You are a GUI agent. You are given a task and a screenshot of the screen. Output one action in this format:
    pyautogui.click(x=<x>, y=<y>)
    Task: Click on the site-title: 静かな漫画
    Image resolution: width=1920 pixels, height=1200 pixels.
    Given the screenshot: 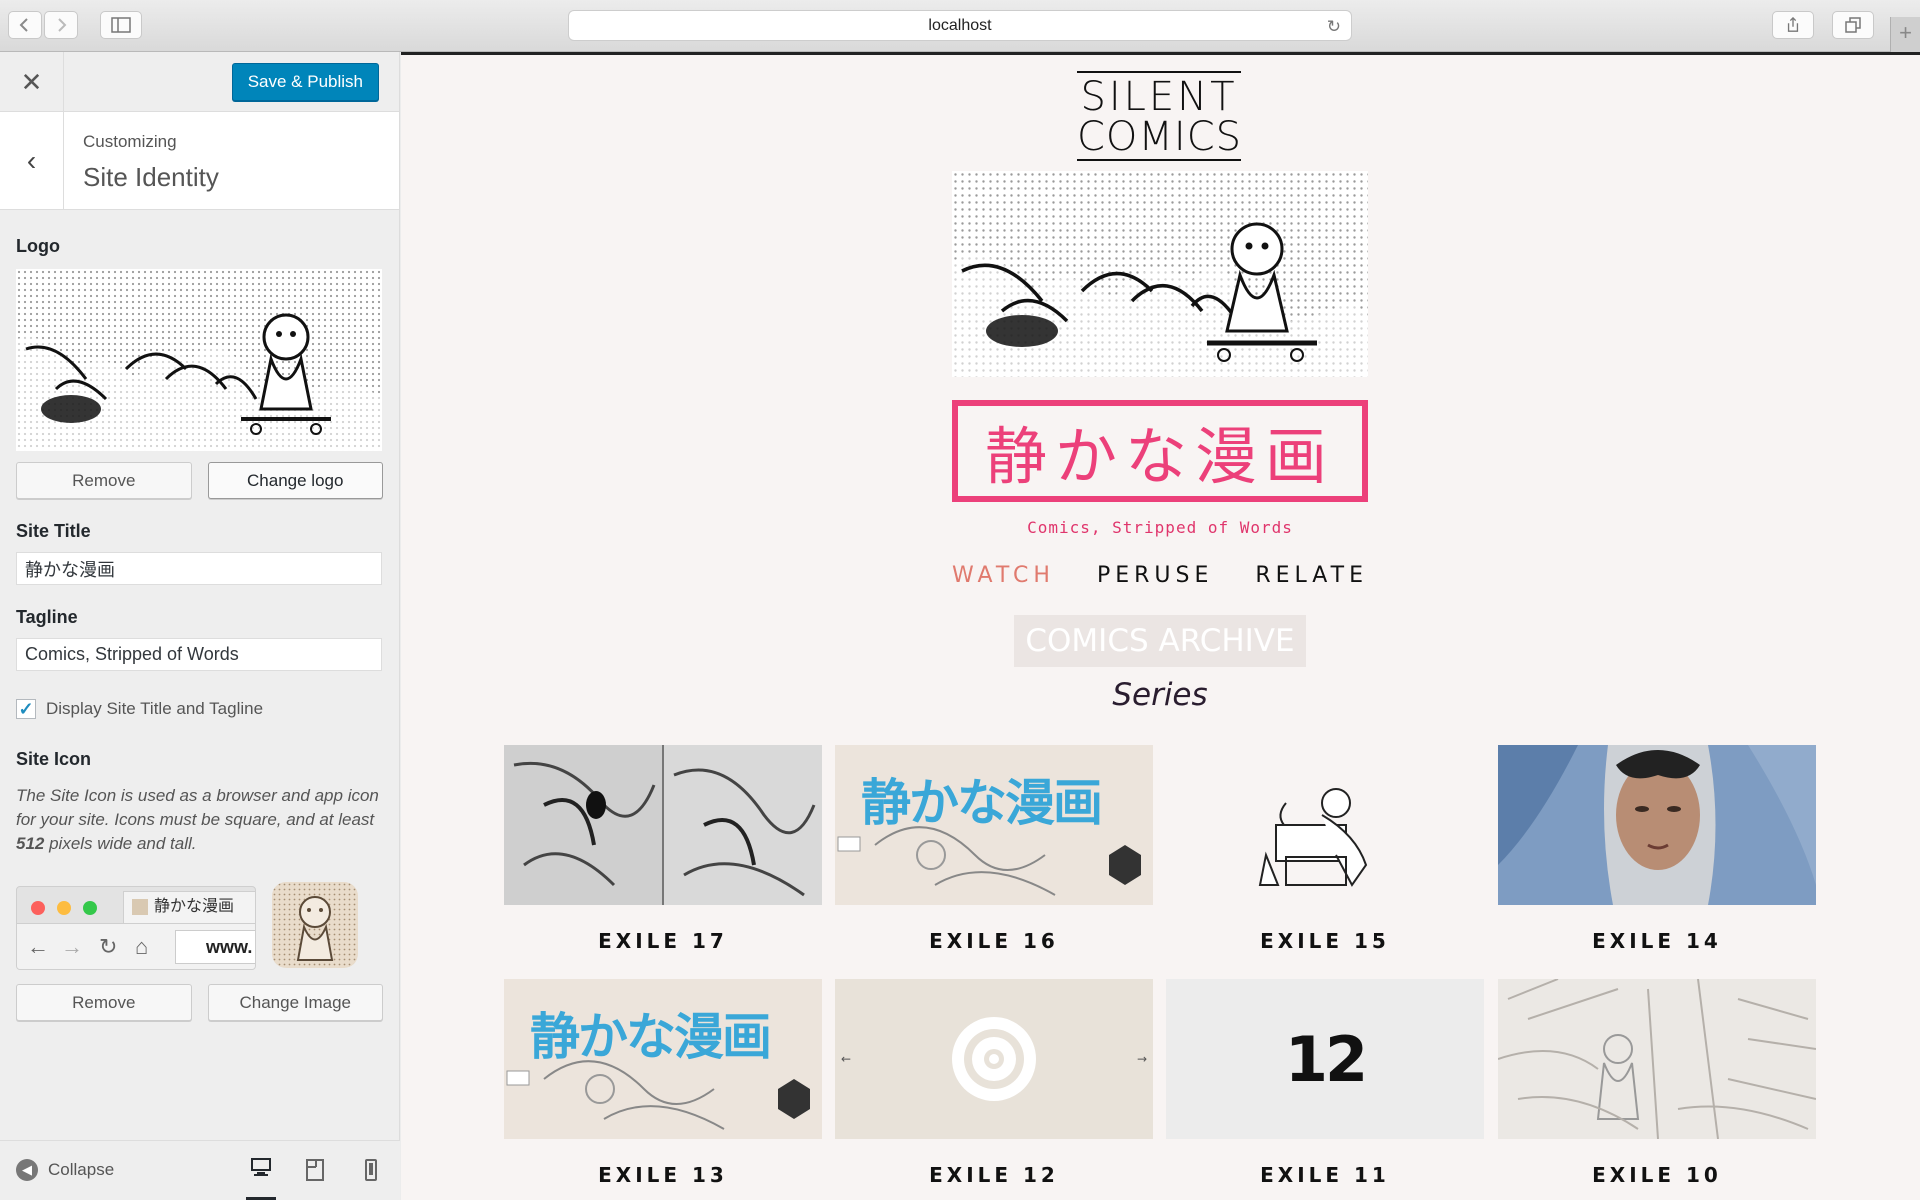 What is the action you would take?
    pyautogui.click(x=1160, y=451)
    